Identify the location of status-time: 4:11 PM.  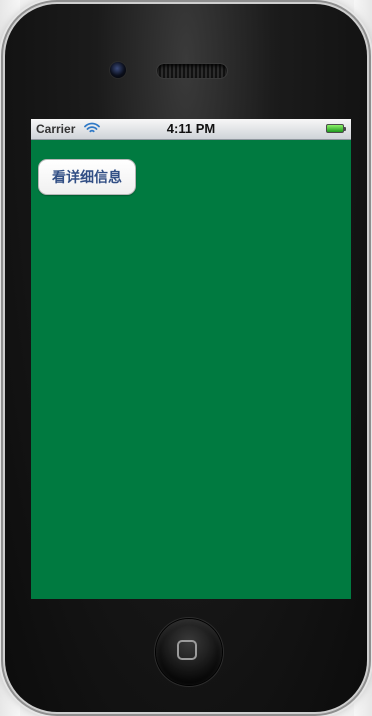
(191, 128).